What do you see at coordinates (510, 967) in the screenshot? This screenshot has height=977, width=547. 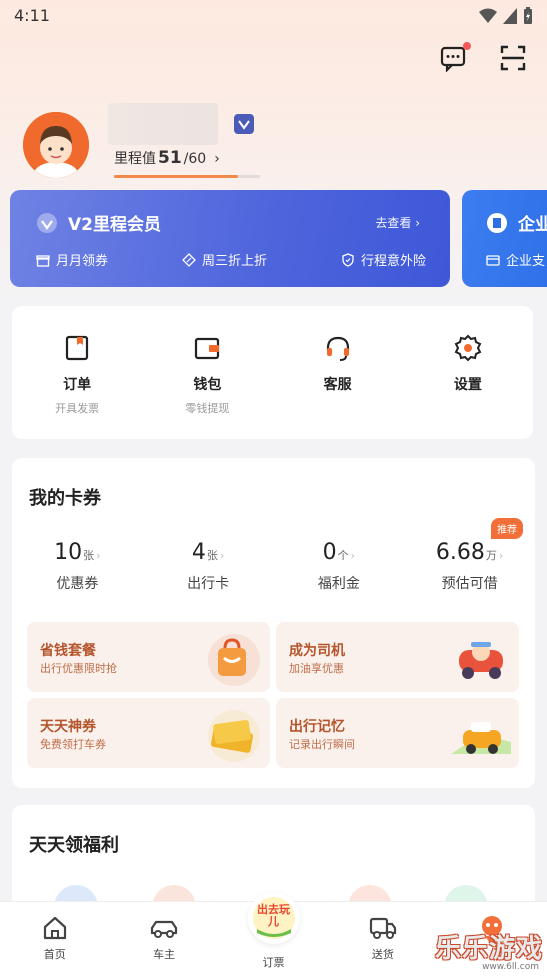 I see `watermark-url: www.6ll.com` at bounding box center [510, 967].